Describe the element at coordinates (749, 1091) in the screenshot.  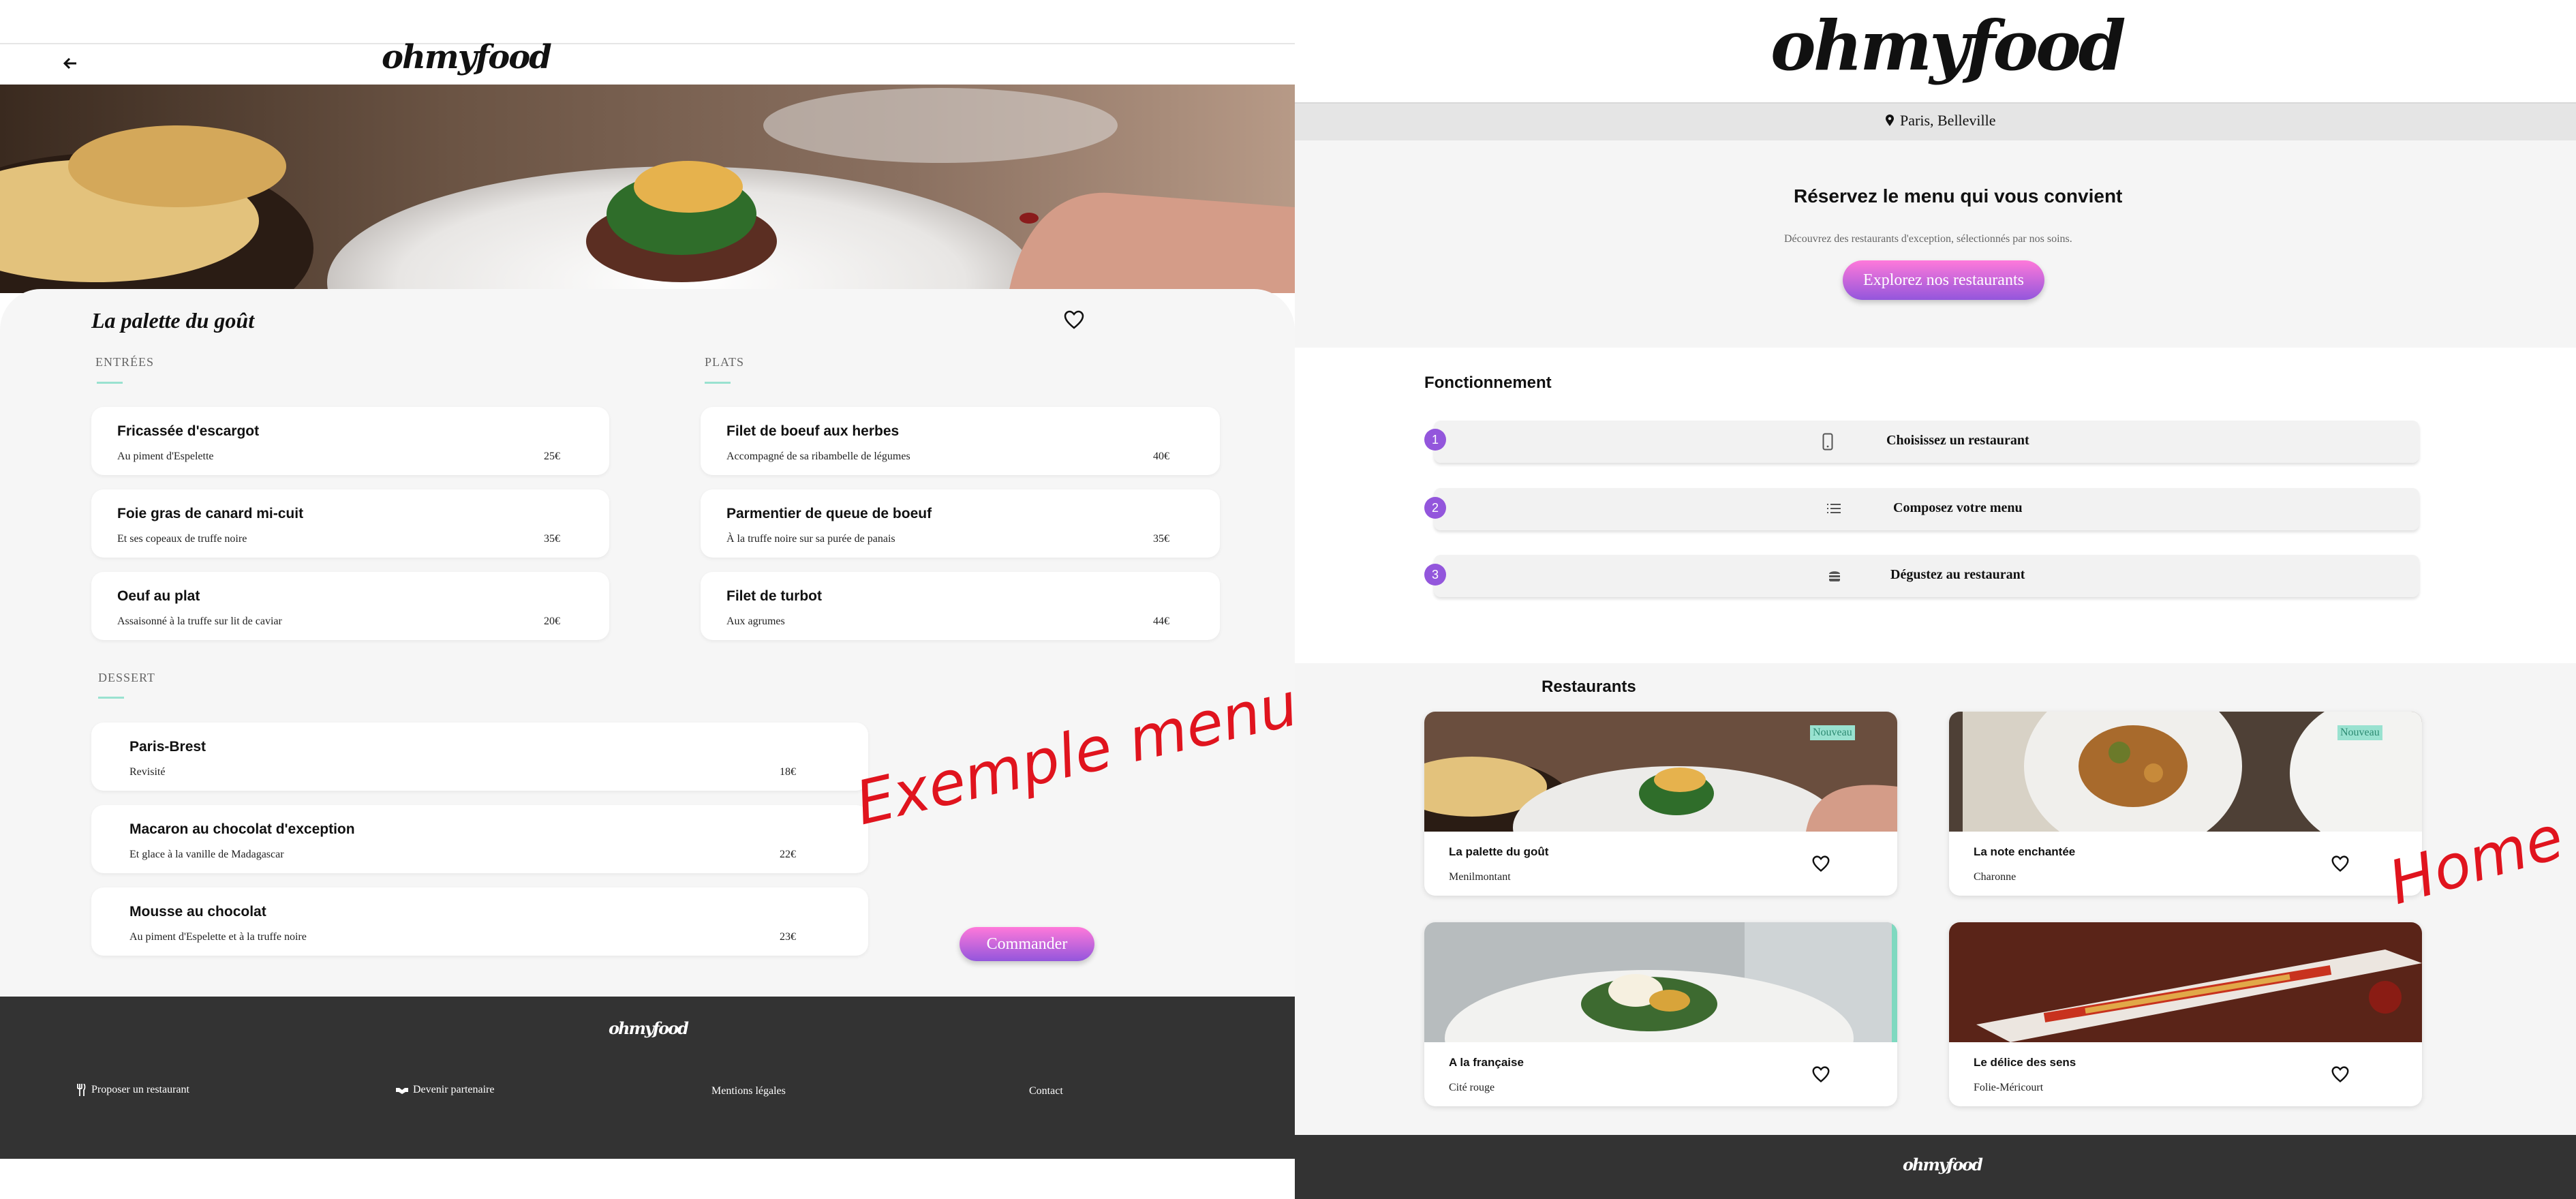
I see `footer-link-legal: Mentions légales` at that location.